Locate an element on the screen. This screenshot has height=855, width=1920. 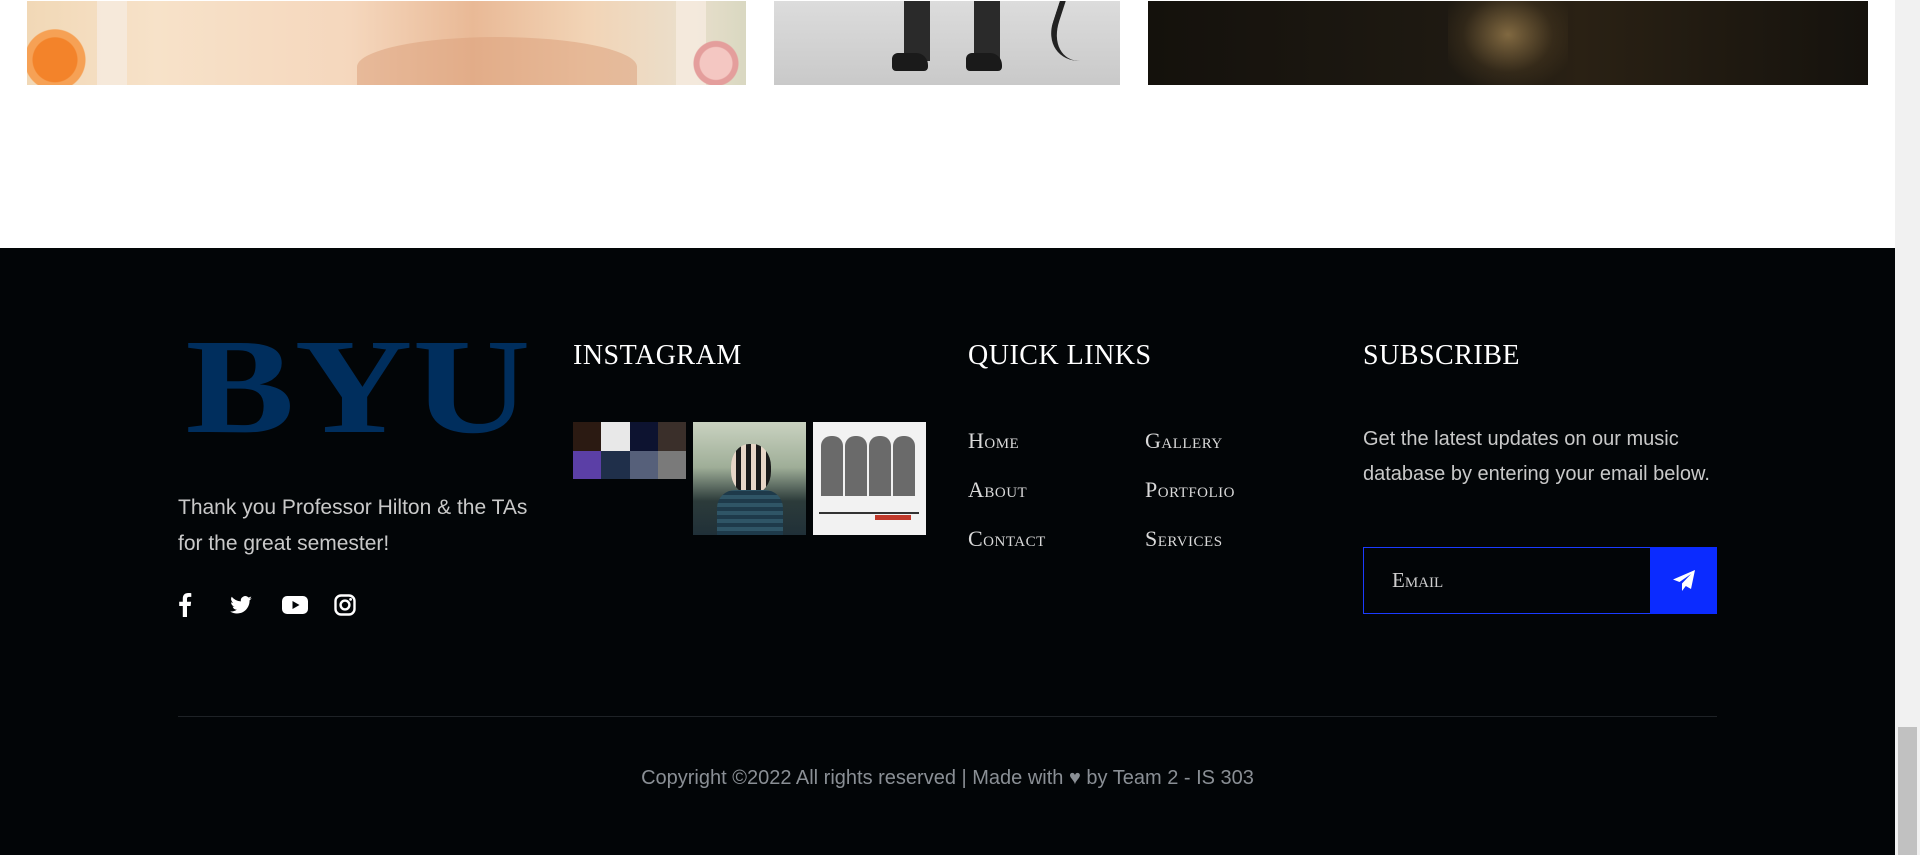
byu-logo: BYU is located at coordinates (358, 387).